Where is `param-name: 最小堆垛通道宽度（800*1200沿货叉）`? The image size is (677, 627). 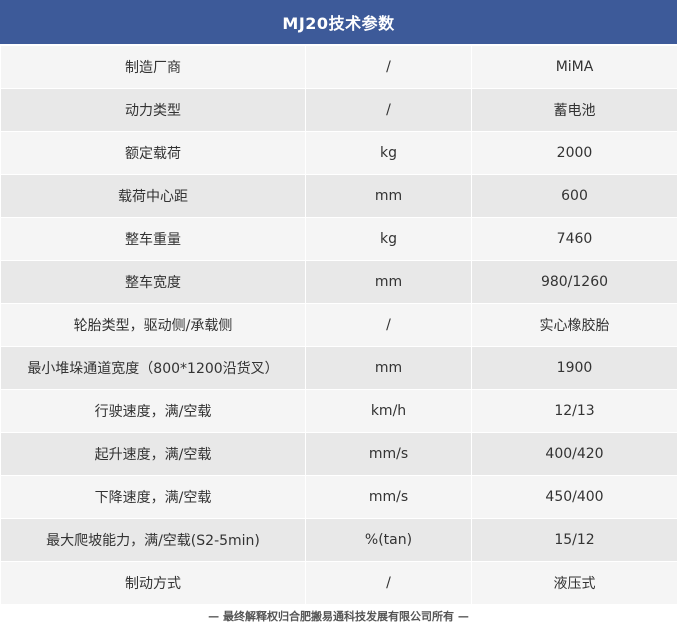
param-name: 最小堆垛通道宽度（800*1200沿货叉） is located at coordinates (153, 368).